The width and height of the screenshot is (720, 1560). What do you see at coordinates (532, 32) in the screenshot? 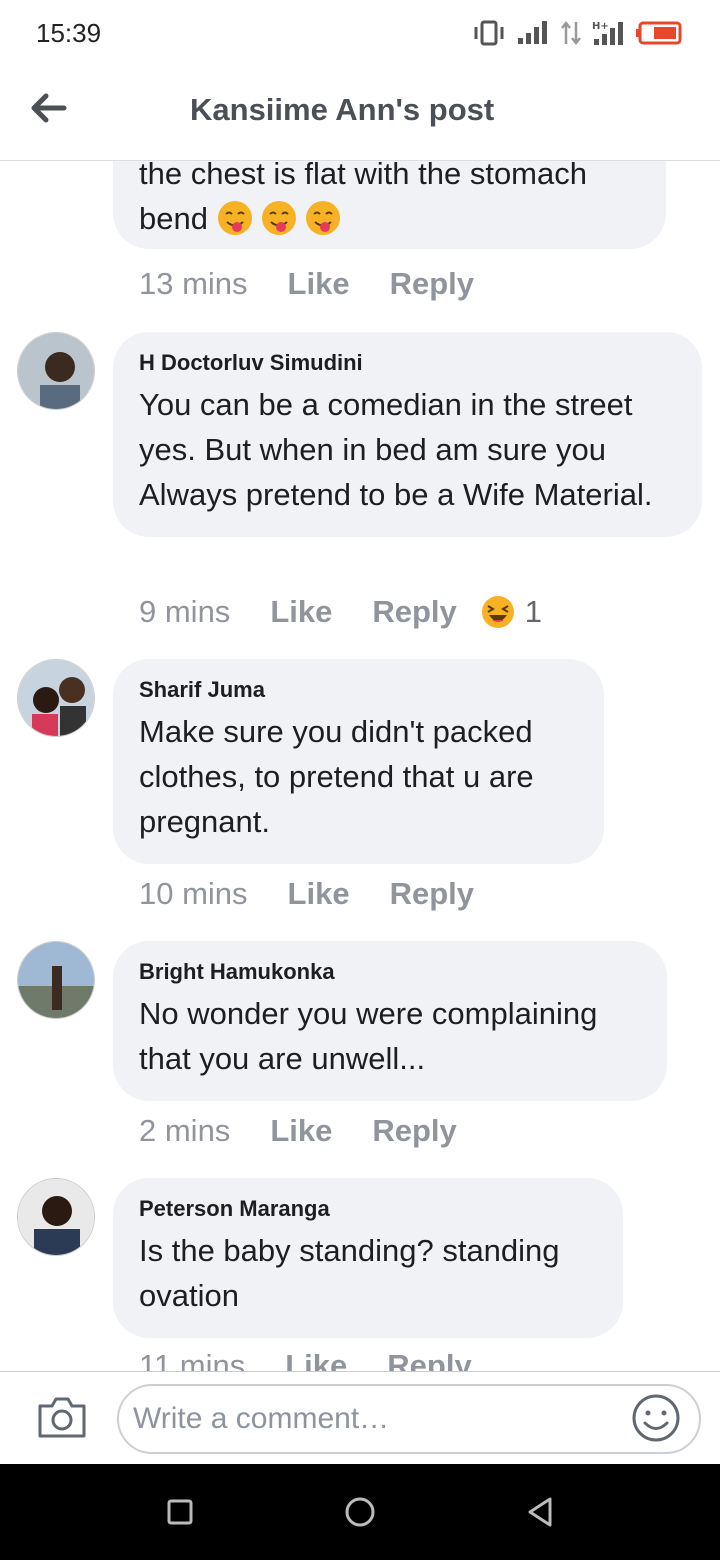
I see `signal-icon` at bounding box center [532, 32].